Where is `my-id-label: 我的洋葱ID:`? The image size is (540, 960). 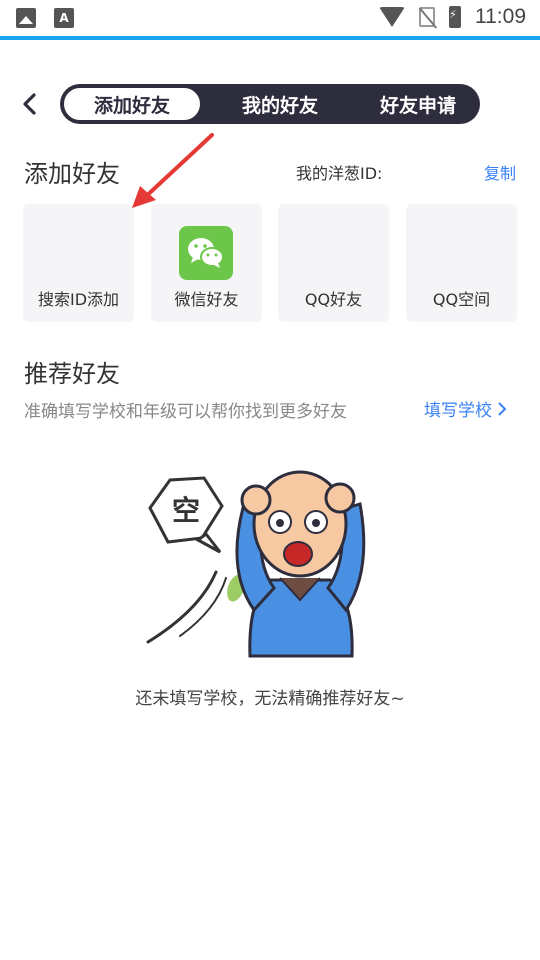 my-id-label: 我的洋葱ID: is located at coordinates (339, 173).